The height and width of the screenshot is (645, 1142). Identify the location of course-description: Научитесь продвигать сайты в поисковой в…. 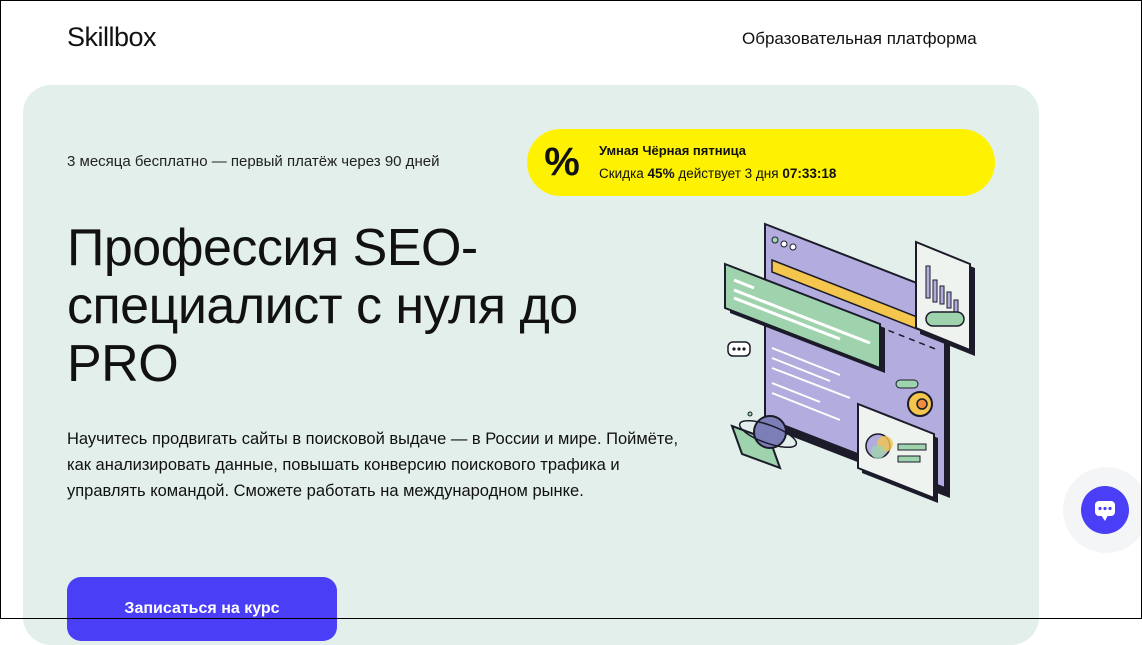
(373, 465).